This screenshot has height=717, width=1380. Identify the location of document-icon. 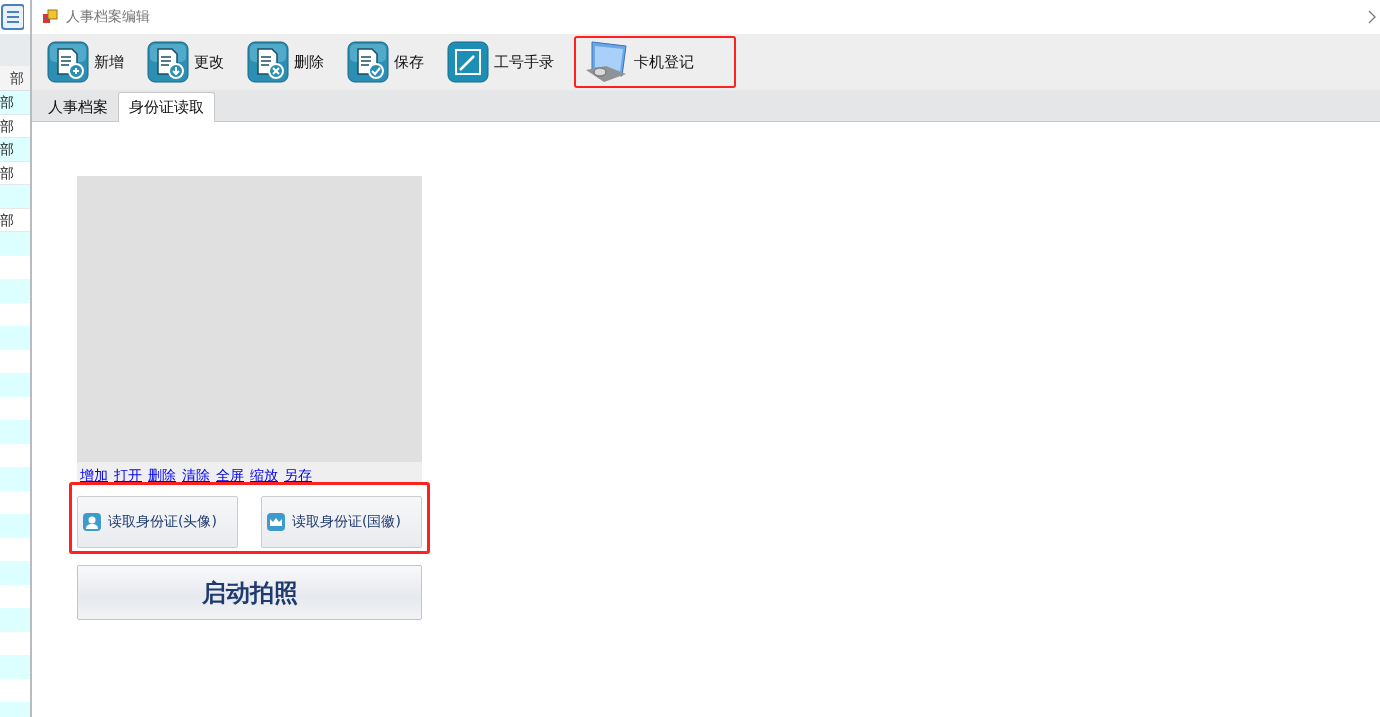
(12, 17).